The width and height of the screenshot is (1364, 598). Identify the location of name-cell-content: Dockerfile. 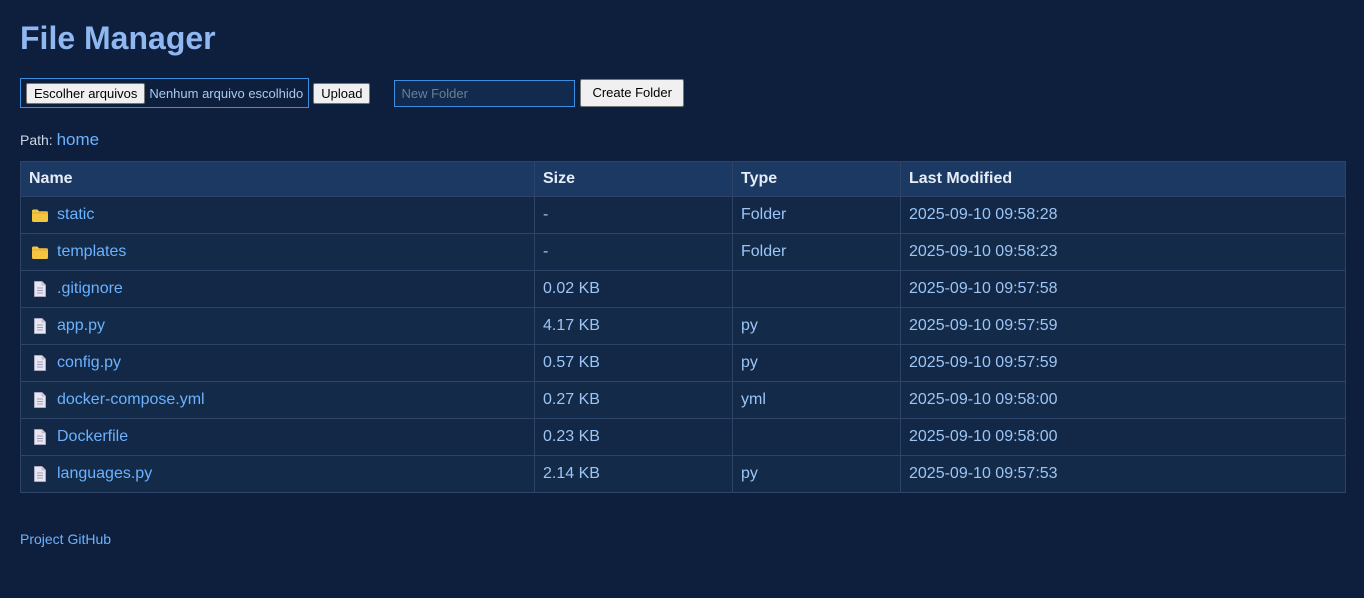
(277, 437).